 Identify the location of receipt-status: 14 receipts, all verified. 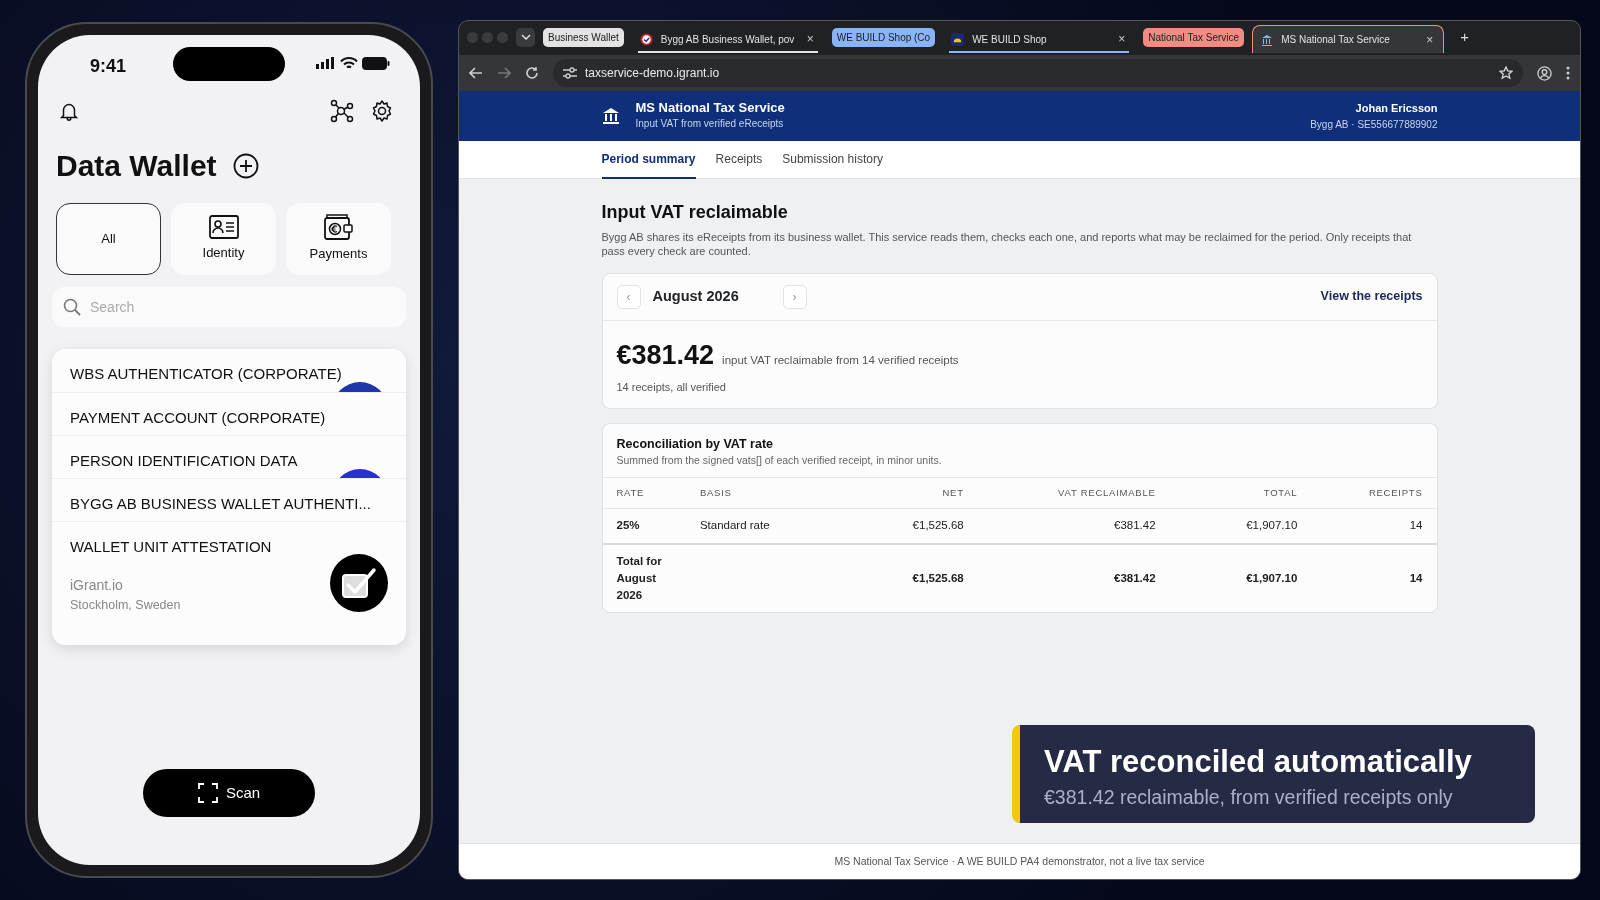
(671, 388).